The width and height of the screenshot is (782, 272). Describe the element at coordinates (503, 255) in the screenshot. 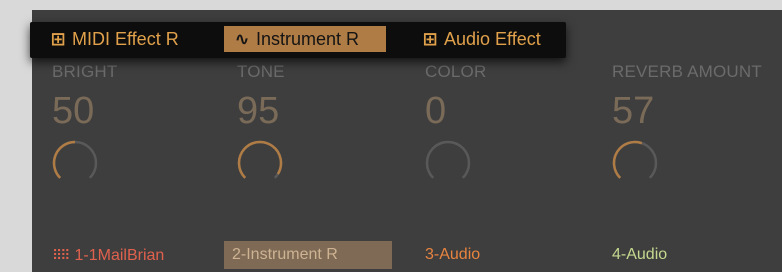

I see `chain-3: 3-Audio` at that location.